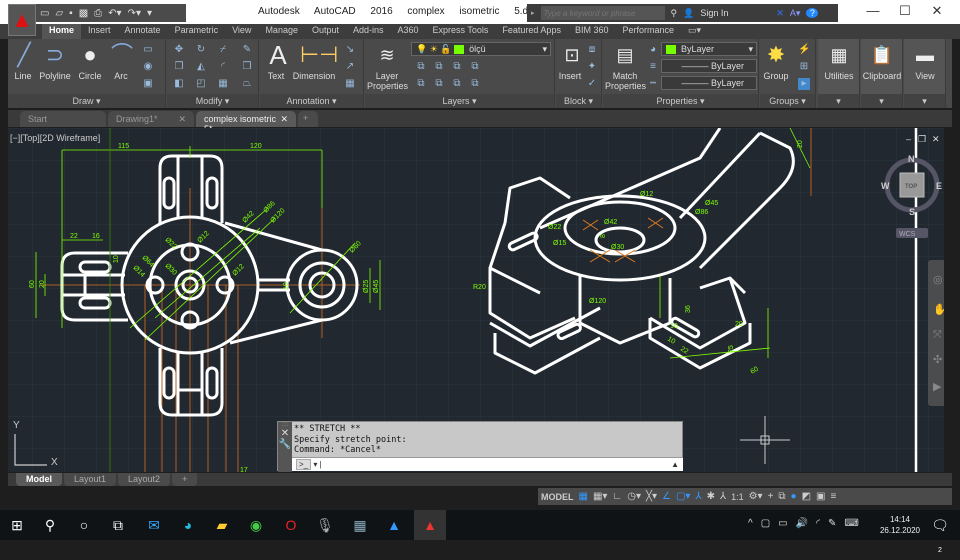  What do you see at coordinates (711, 496) in the screenshot?
I see `auto-scale-icon: ✱` at bounding box center [711, 496].